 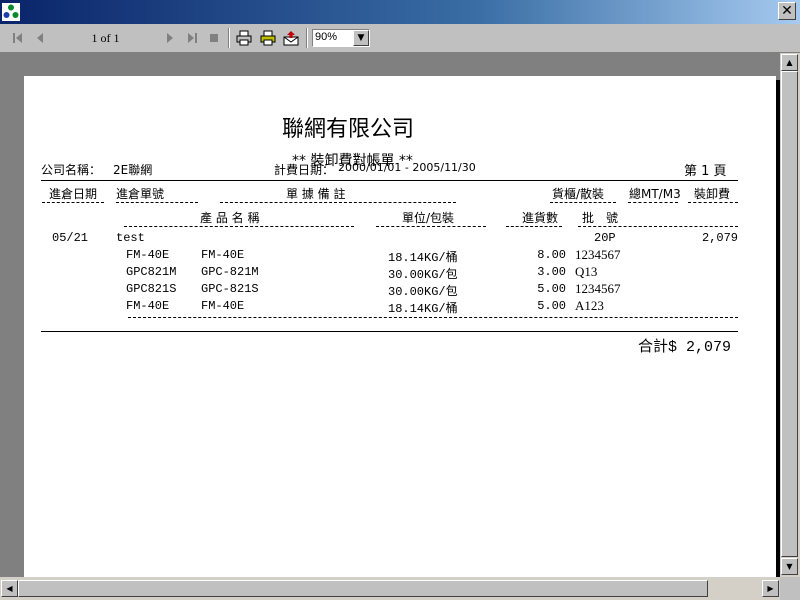 What do you see at coordinates (73, 194) in the screenshot?
I see `col-in-date: 進倉日期` at bounding box center [73, 194].